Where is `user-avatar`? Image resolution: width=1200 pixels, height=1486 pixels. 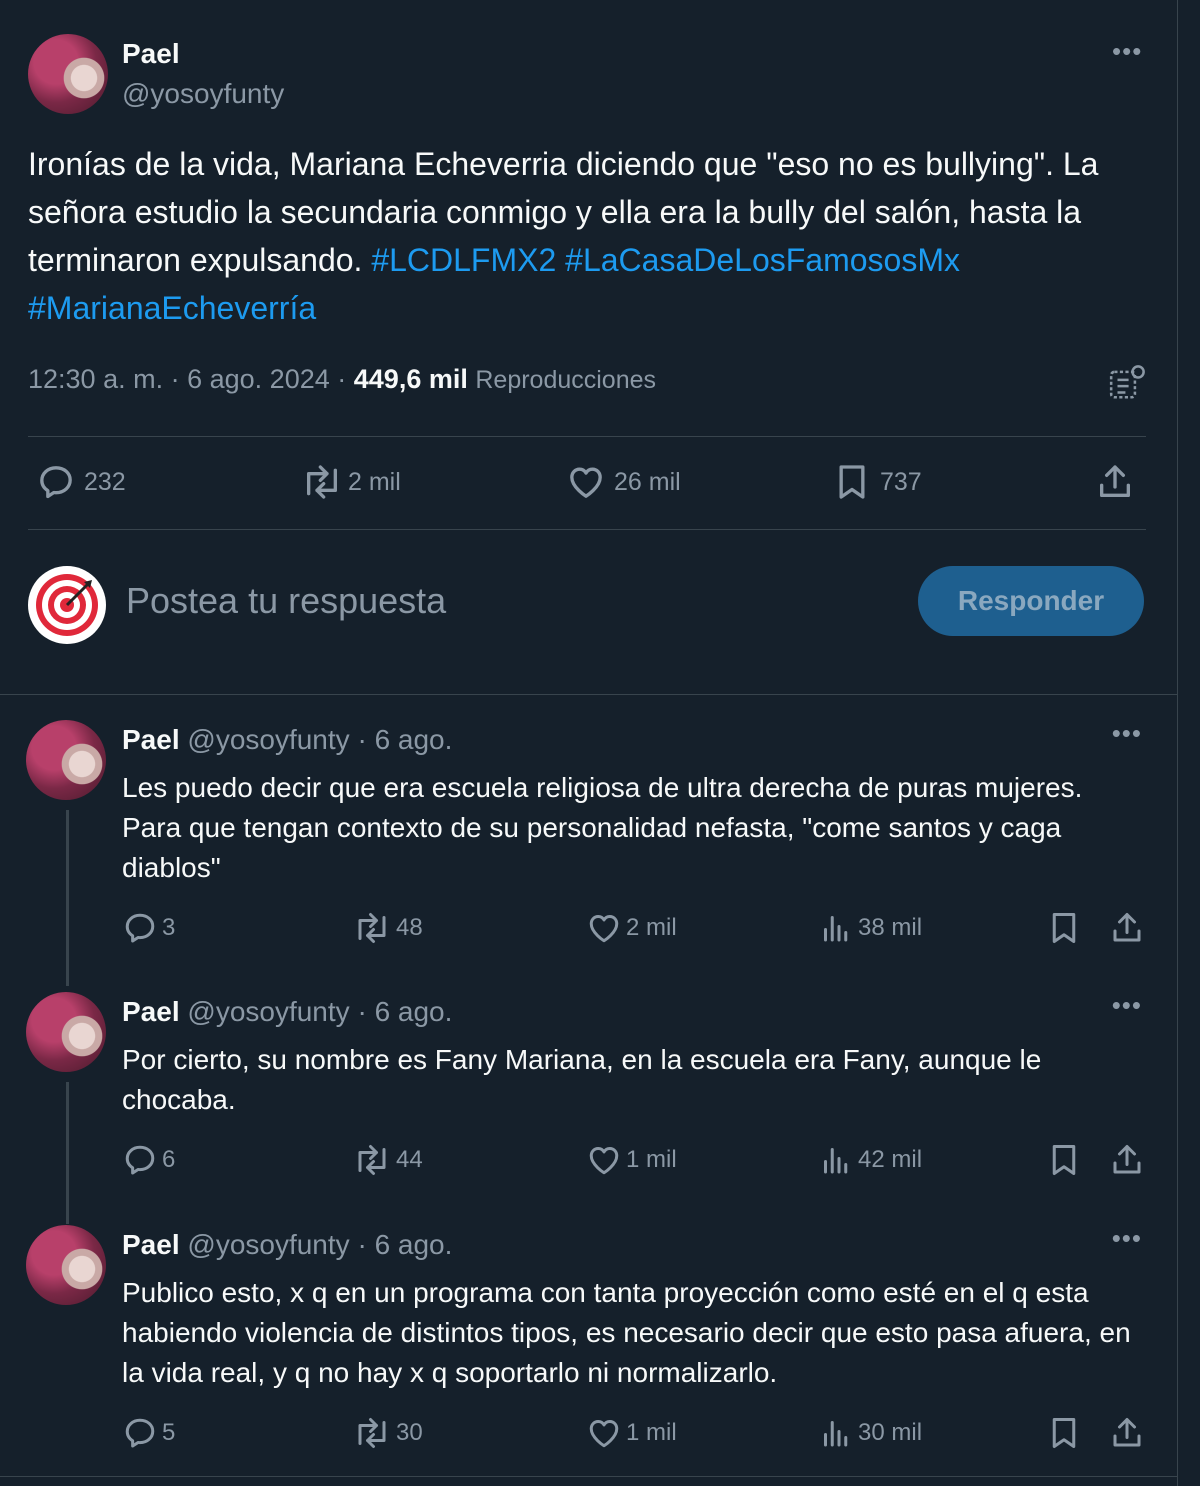
user-avatar is located at coordinates (67, 605).